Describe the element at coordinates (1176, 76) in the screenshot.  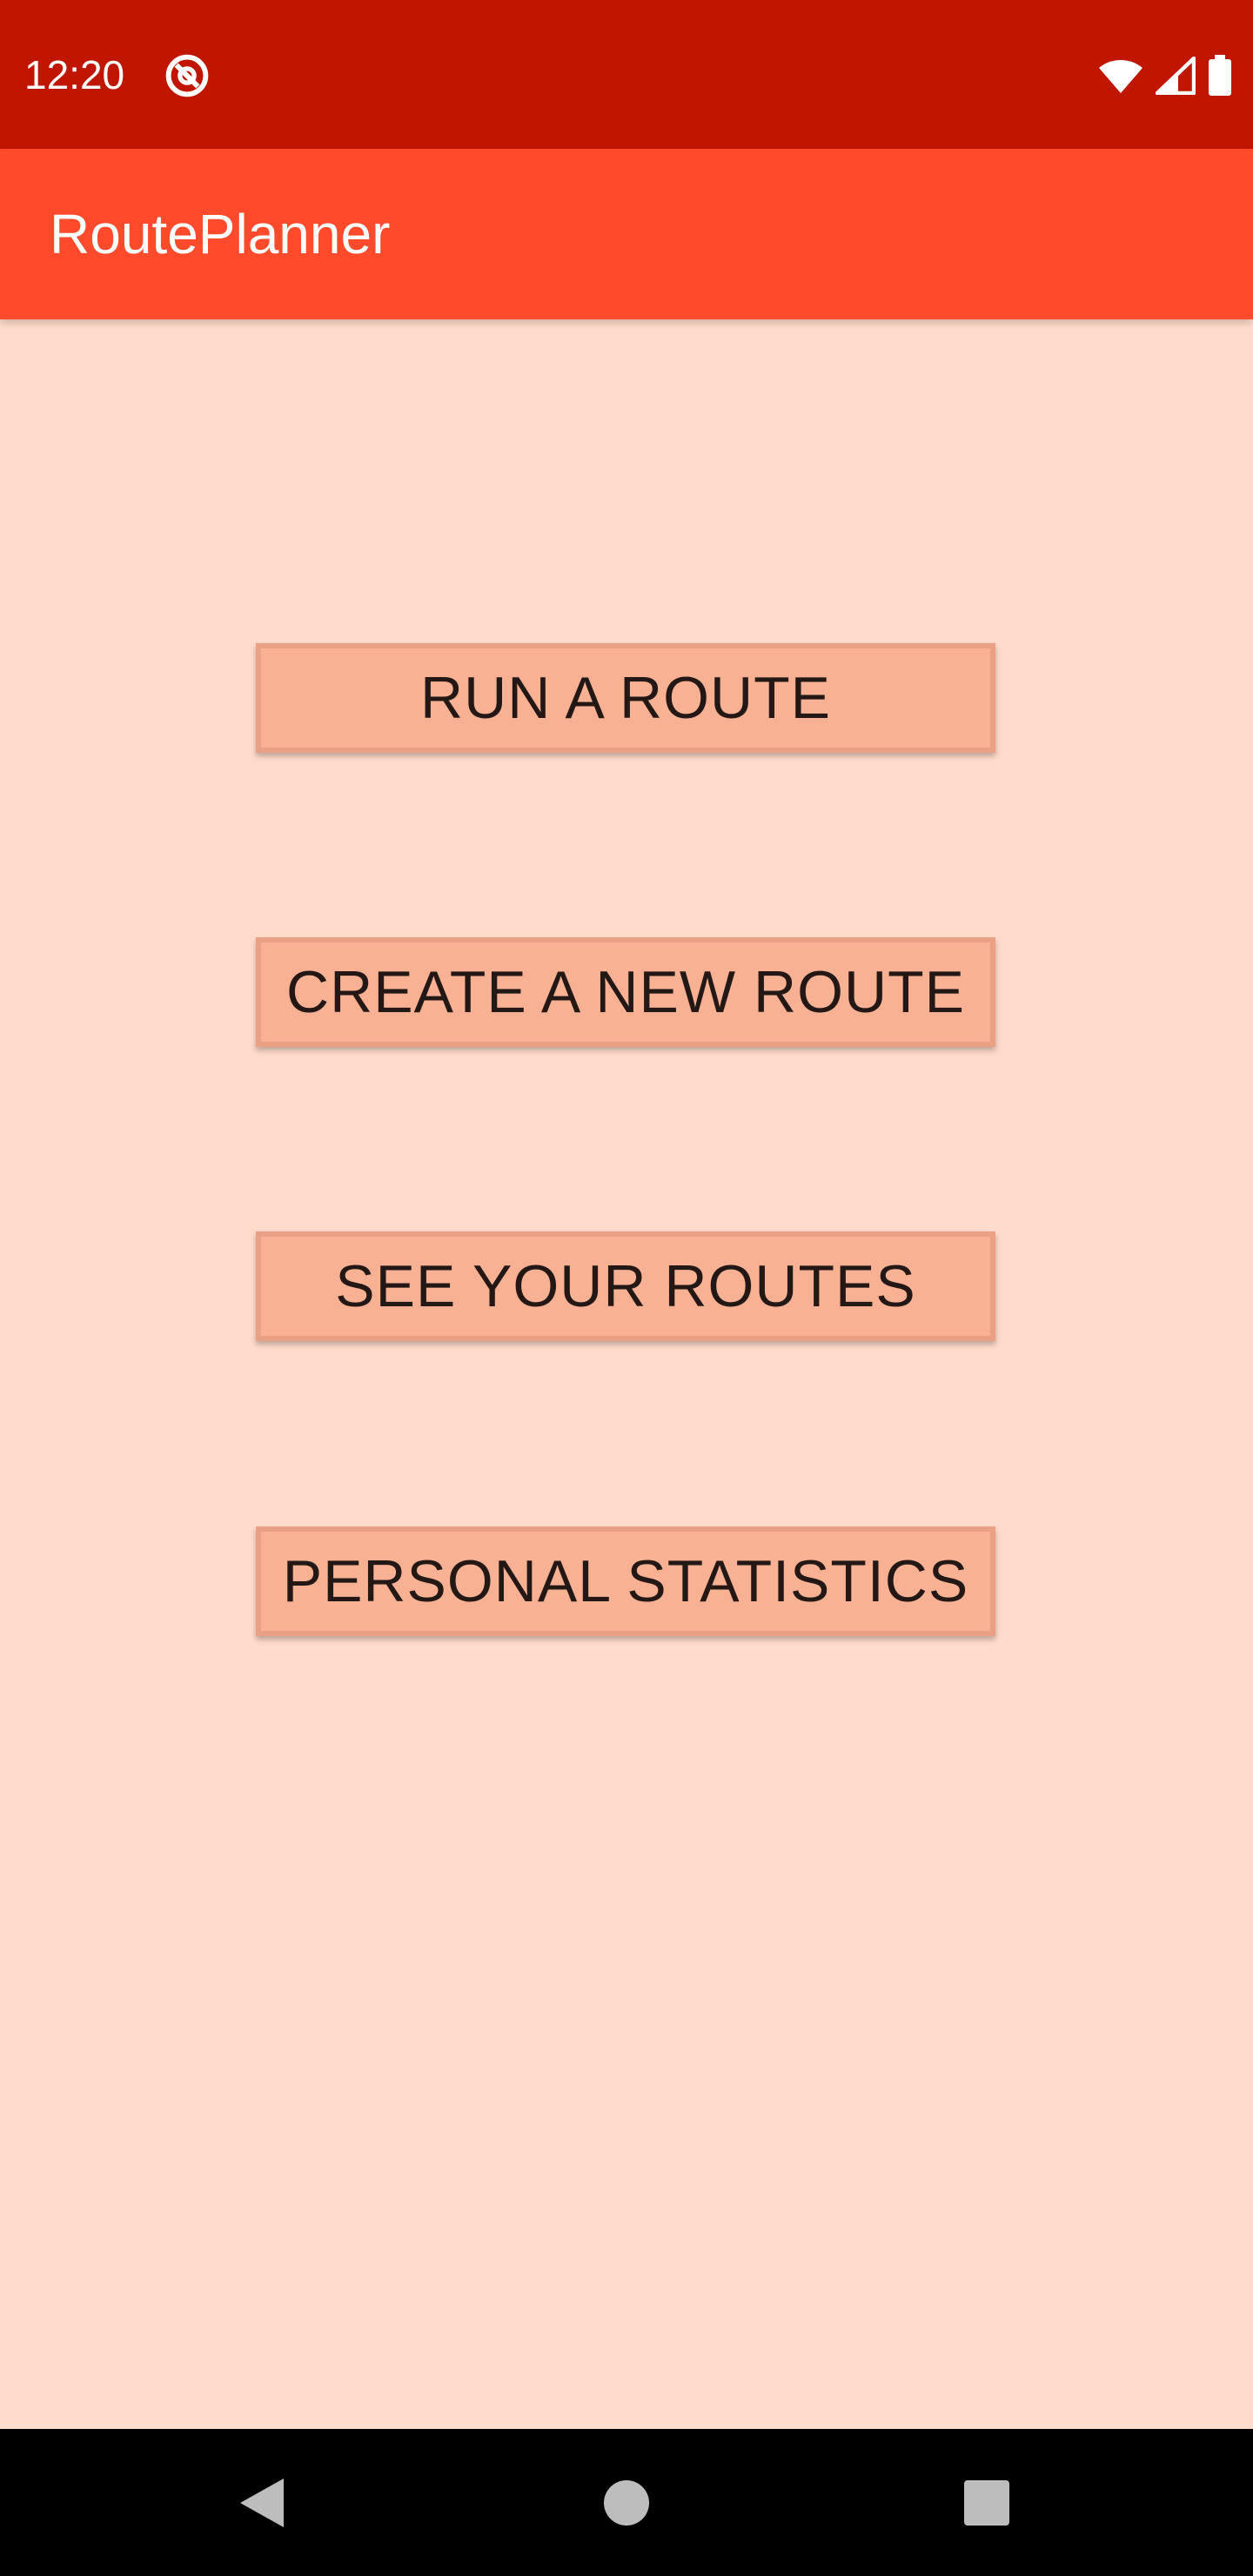
I see `cell-signal-icon` at that location.